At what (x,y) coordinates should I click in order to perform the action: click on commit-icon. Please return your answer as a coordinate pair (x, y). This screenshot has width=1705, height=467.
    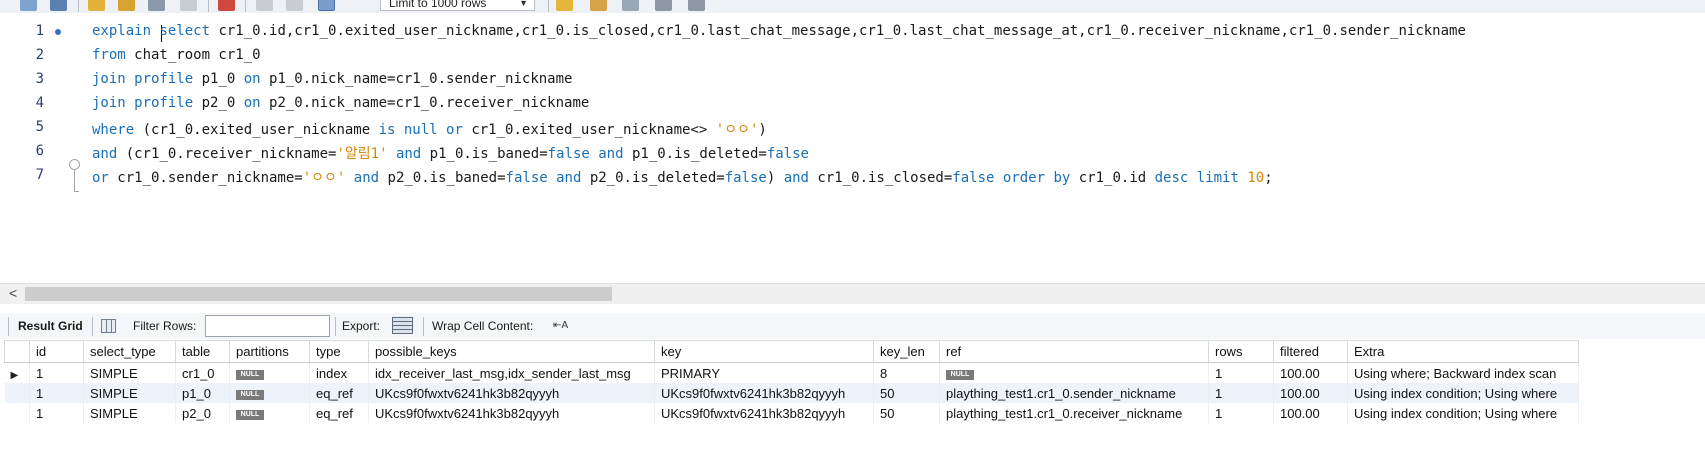
    Looking at the image, I should click on (264, 5).